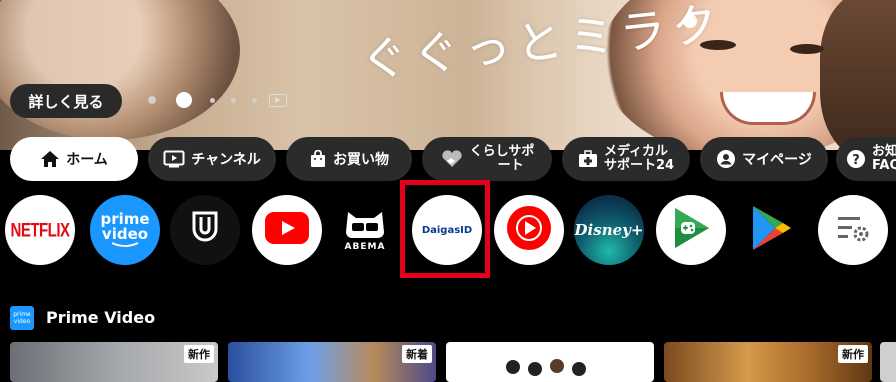 This screenshot has width=896, height=382. I want to click on app-abema: ABEMA, so click(365, 230).